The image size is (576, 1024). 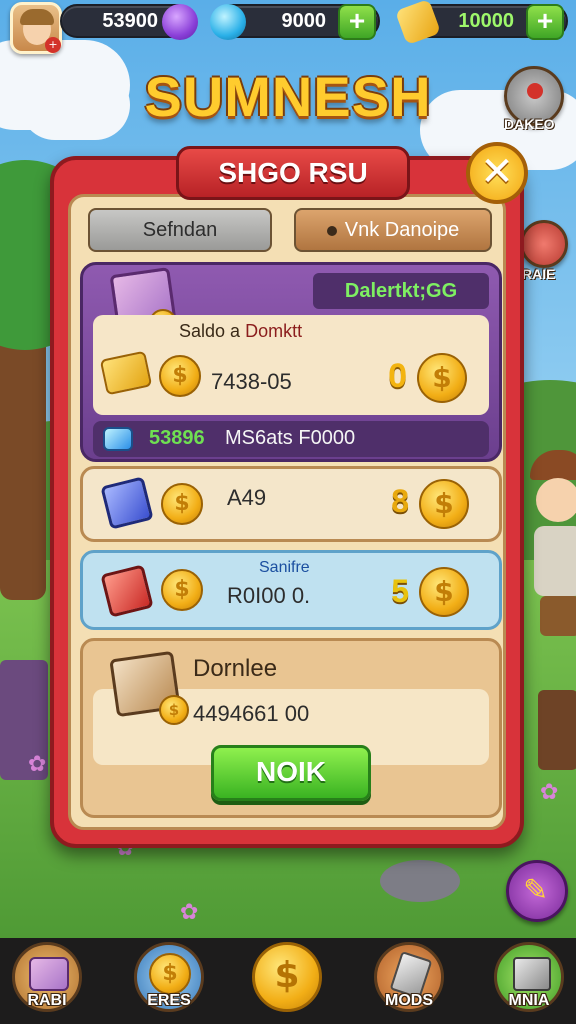 What do you see at coordinates (545, 22) in the screenshot?
I see `add-gold-button: +` at bounding box center [545, 22].